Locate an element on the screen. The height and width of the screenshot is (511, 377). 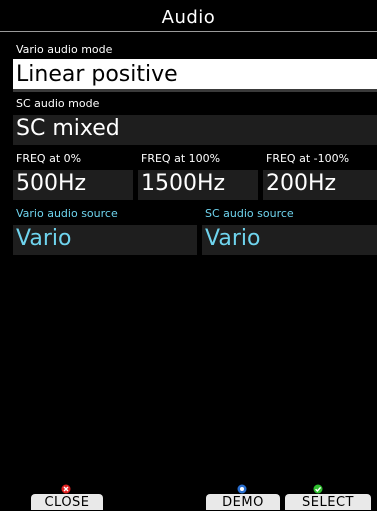
freq-100-label: FREQ at 100% is located at coordinates (181, 158).